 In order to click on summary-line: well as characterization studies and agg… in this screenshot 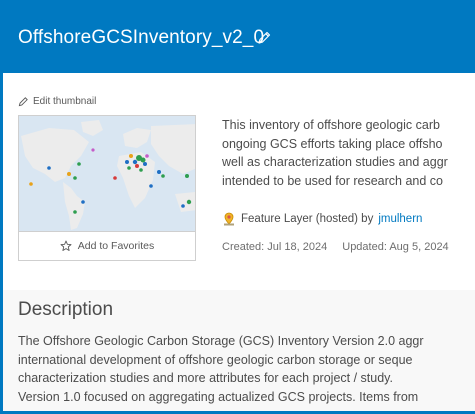, I will do `click(335, 162)`.